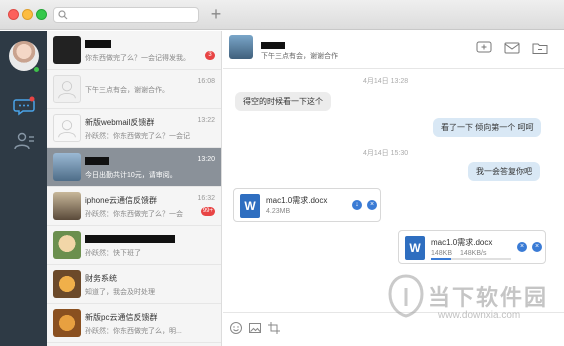 The width and height of the screenshot is (564, 346). Describe the element at coordinates (299, 56) in the screenshot. I see `chat-contact-status: 下午三点有会，谢谢合作` at that location.